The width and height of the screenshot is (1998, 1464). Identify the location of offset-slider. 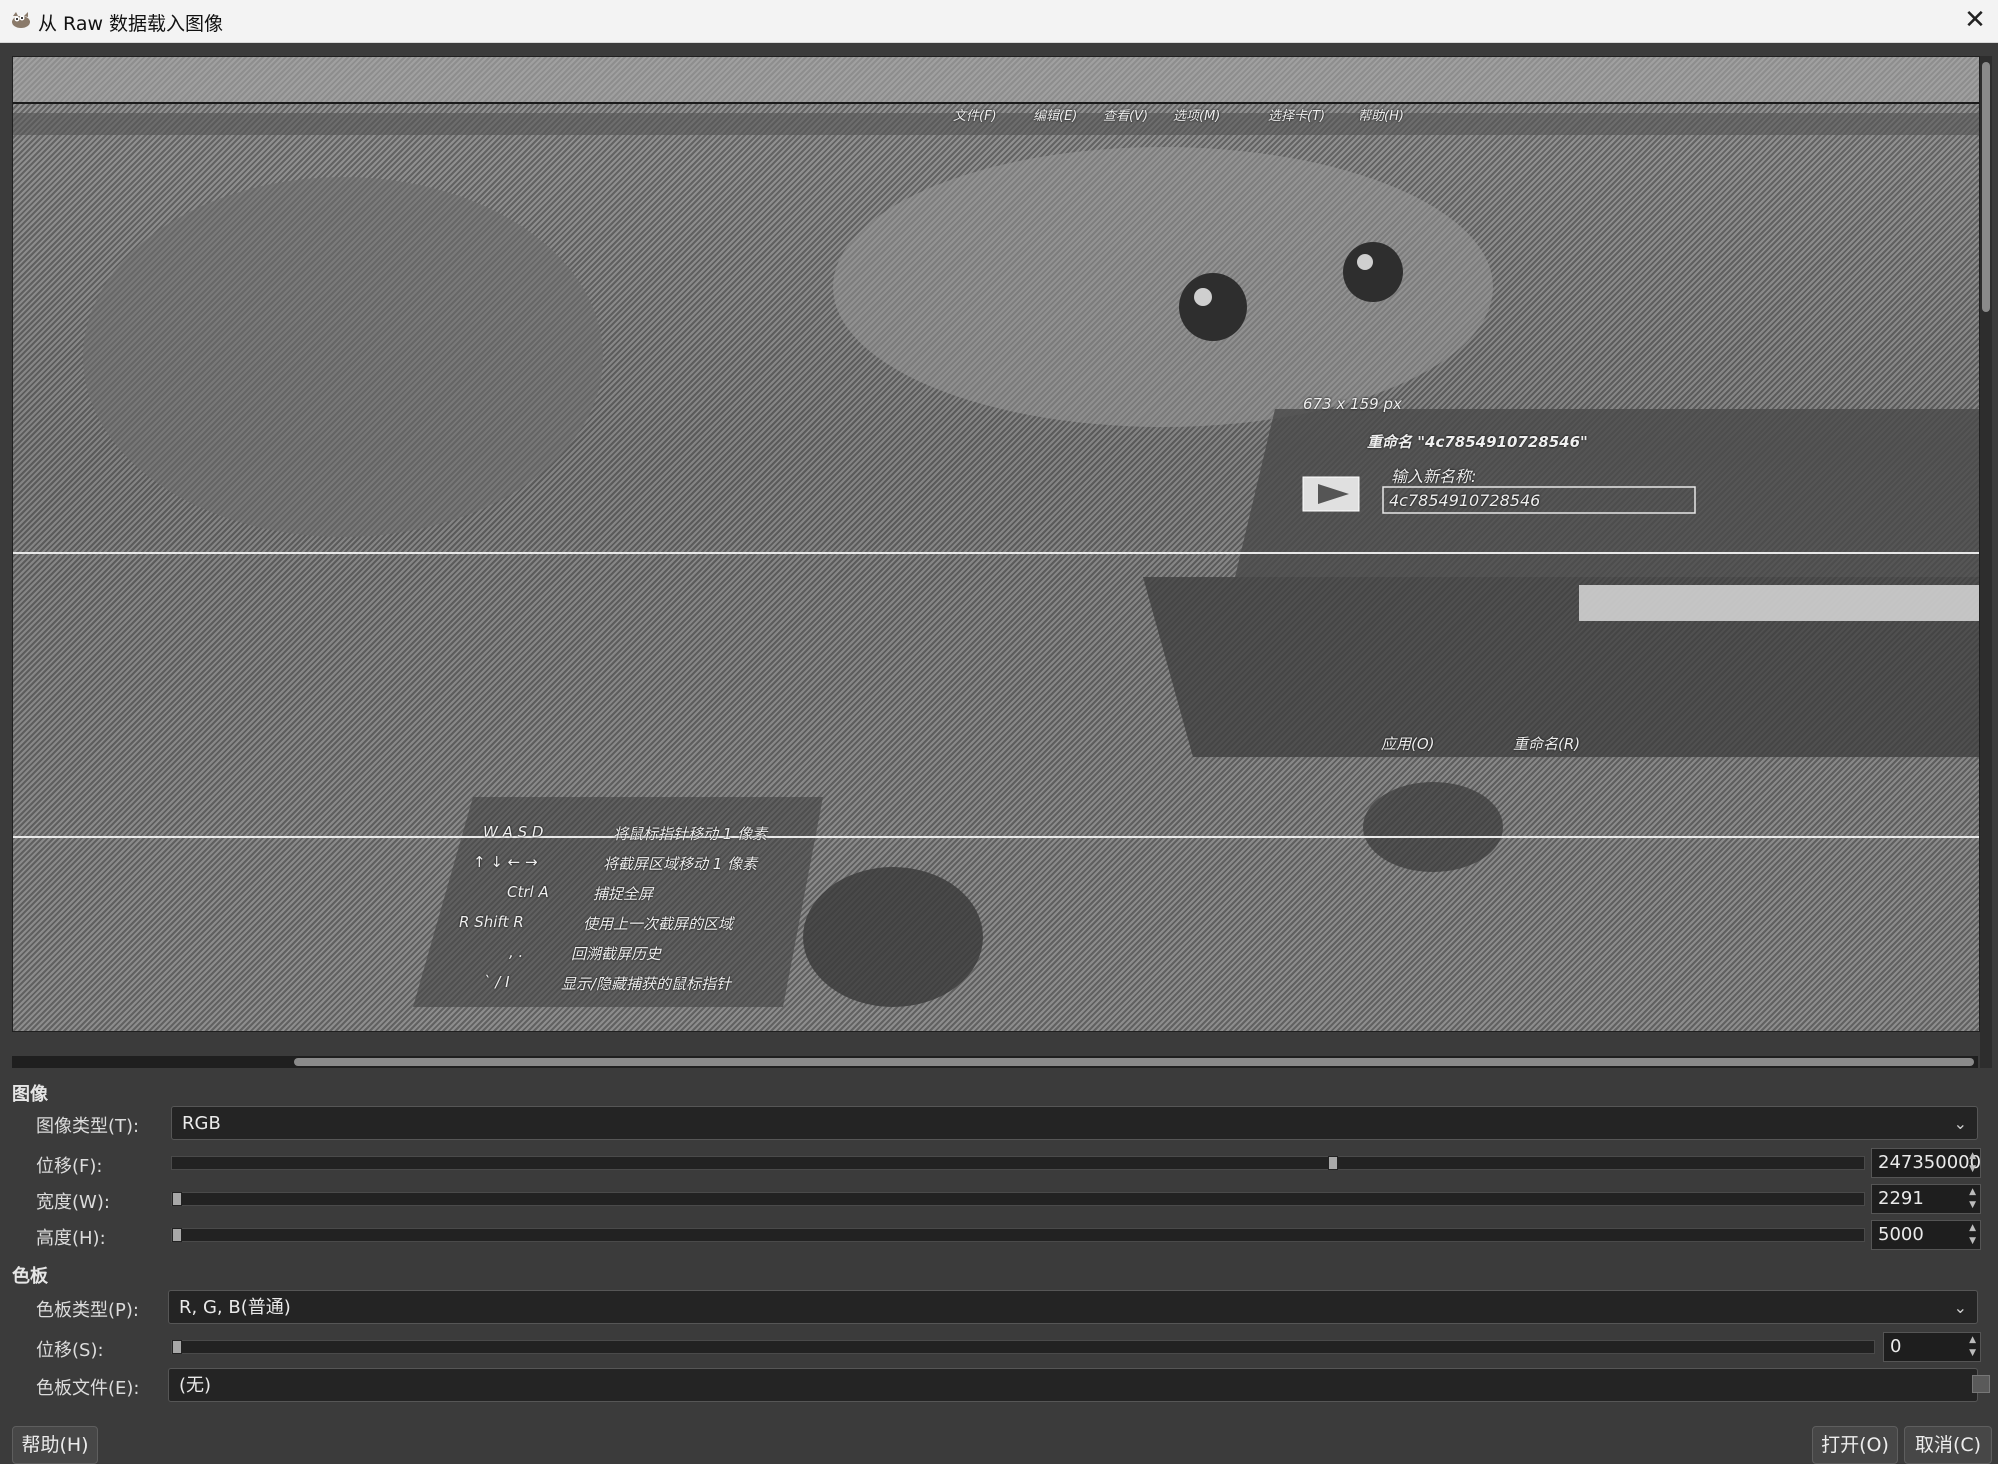
(1018, 1163).